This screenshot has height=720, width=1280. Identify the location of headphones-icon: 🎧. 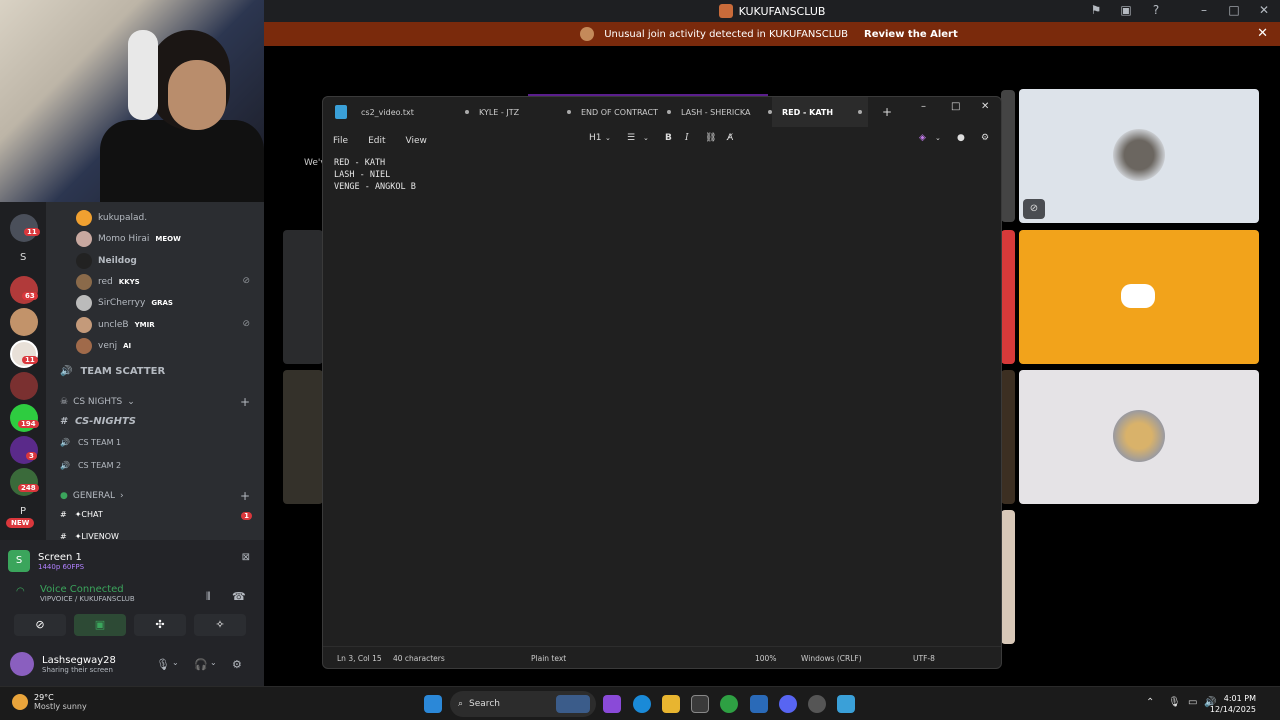
(201, 664).